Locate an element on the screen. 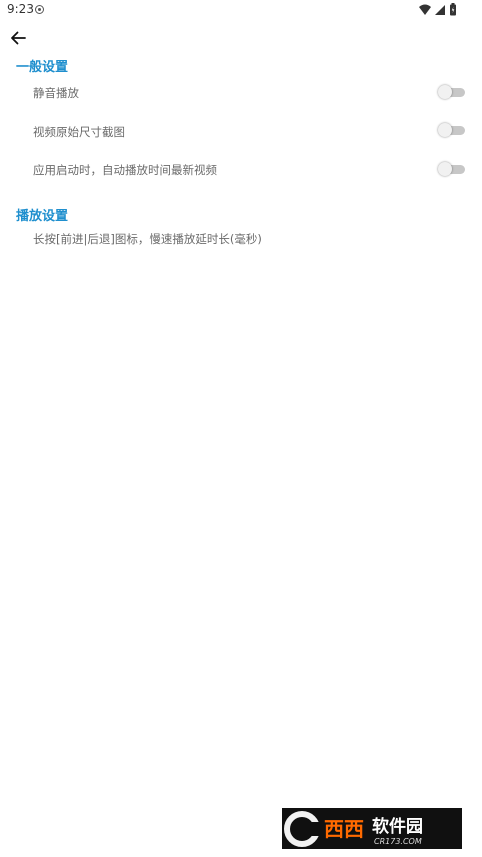  status-icons is located at coordinates (437, 9).